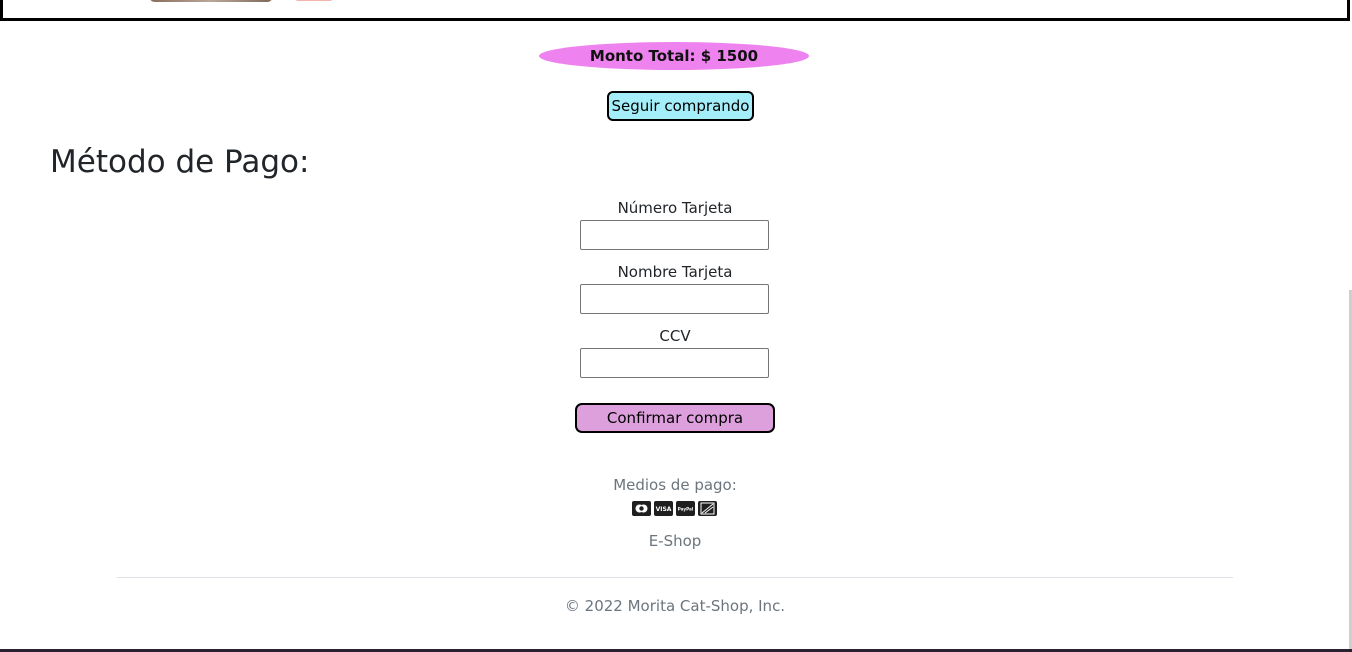 This screenshot has height=652, width=1352. I want to click on amex-icon, so click(707, 508).